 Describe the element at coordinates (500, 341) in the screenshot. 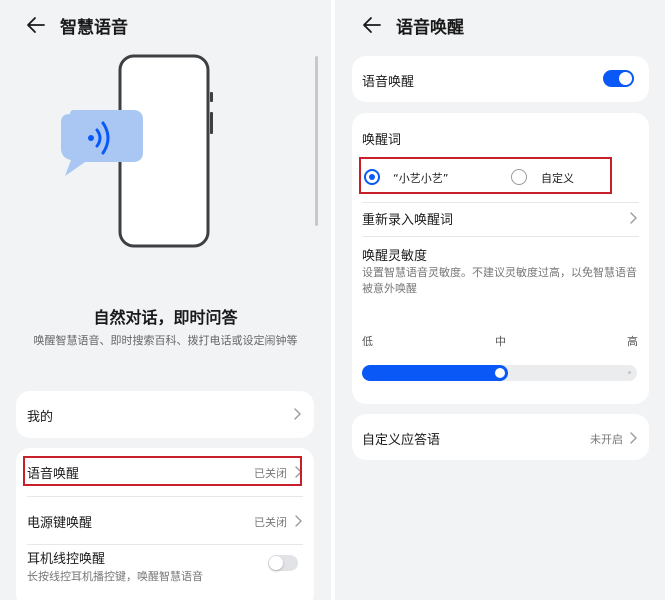

I see `sensitivity-level-mid: 中` at that location.